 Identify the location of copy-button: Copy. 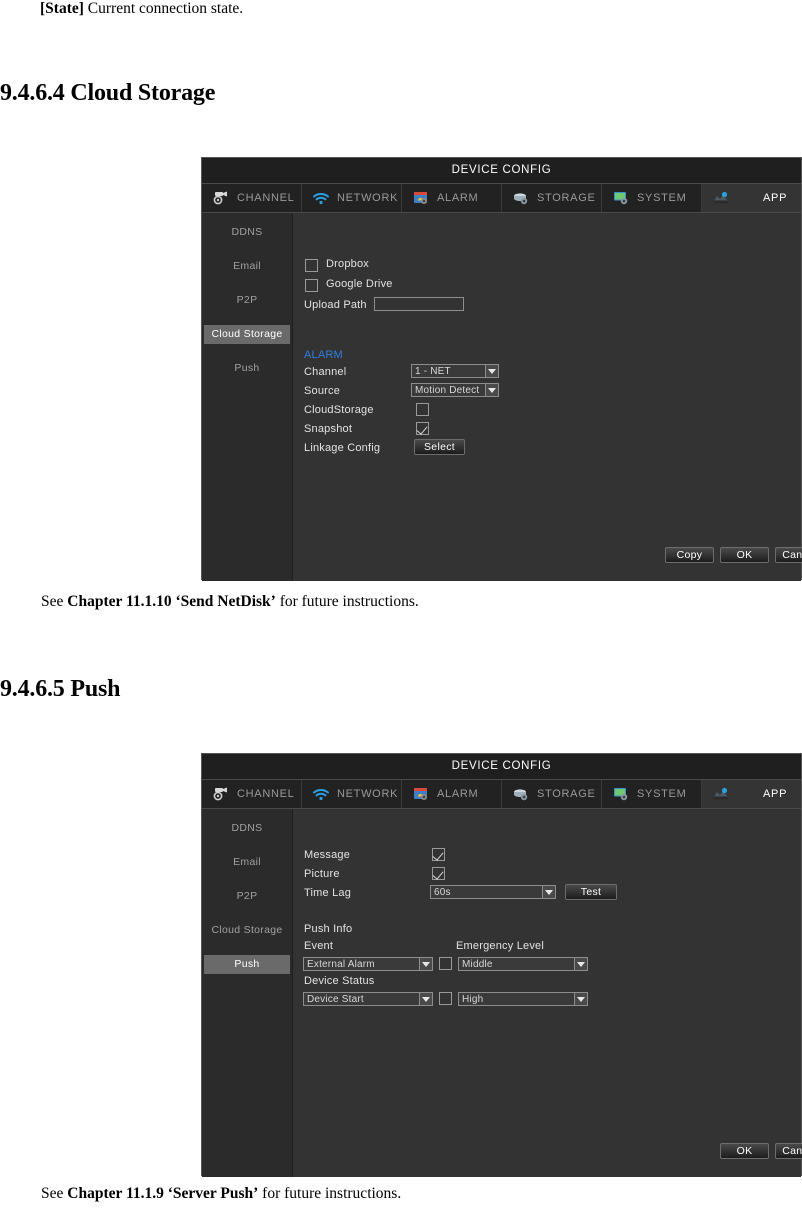
(689, 555).